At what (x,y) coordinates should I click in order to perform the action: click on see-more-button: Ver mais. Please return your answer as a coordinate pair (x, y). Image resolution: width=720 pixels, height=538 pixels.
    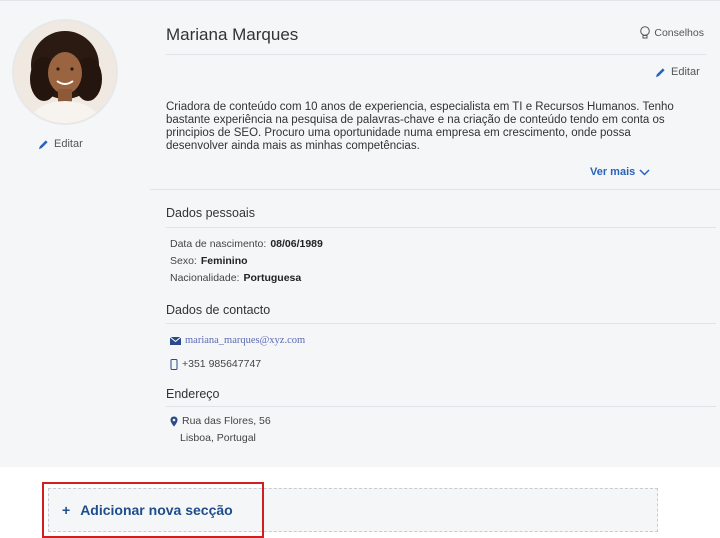
    Looking at the image, I should click on (620, 172).